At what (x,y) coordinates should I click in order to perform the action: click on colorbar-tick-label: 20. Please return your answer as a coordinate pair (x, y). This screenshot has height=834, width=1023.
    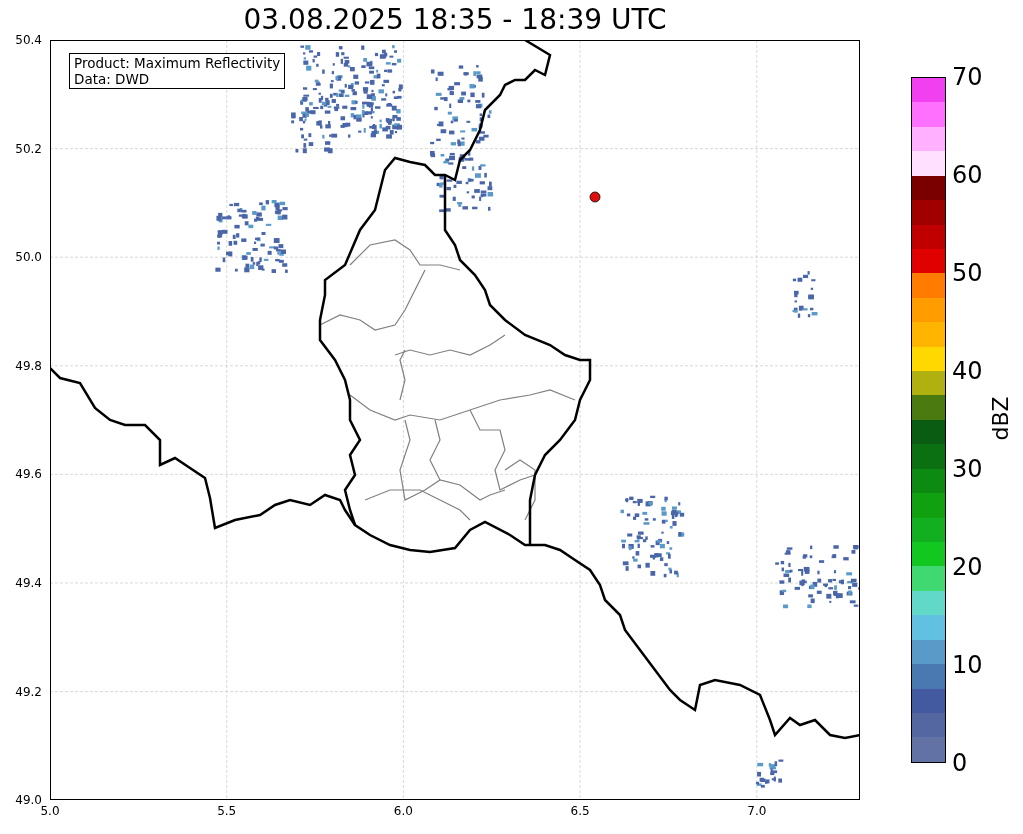
    Looking at the image, I should click on (967, 567).